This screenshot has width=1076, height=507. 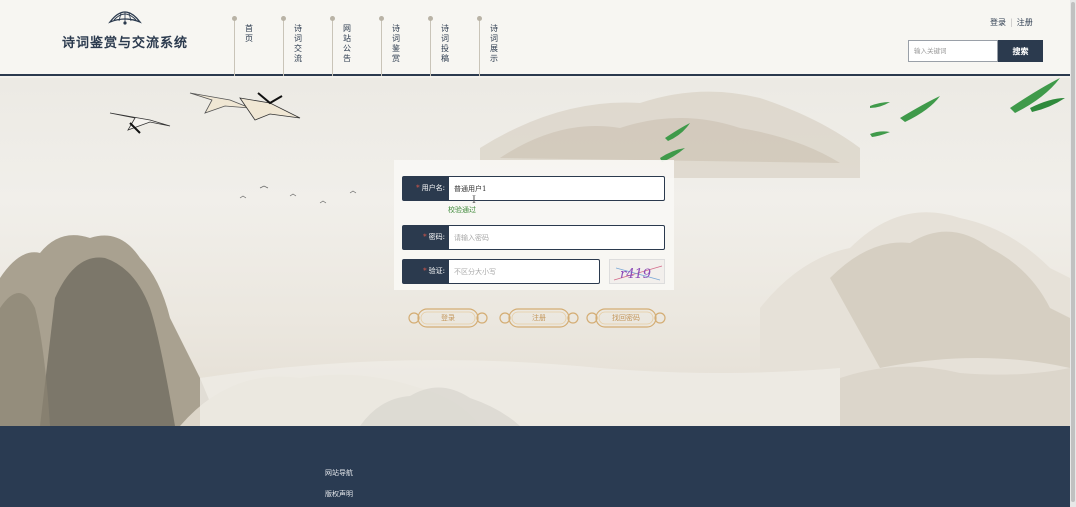 I want to click on site-logo: 诗词鉴赏与交流系统, so click(x=125, y=29).